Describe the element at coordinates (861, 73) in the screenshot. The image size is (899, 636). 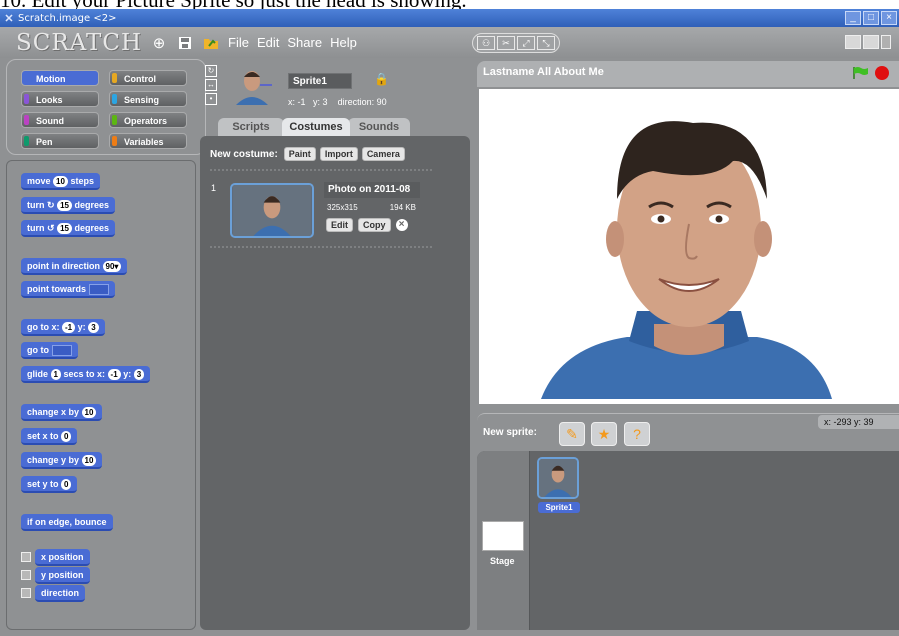
I see `green-flag-icon` at that location.